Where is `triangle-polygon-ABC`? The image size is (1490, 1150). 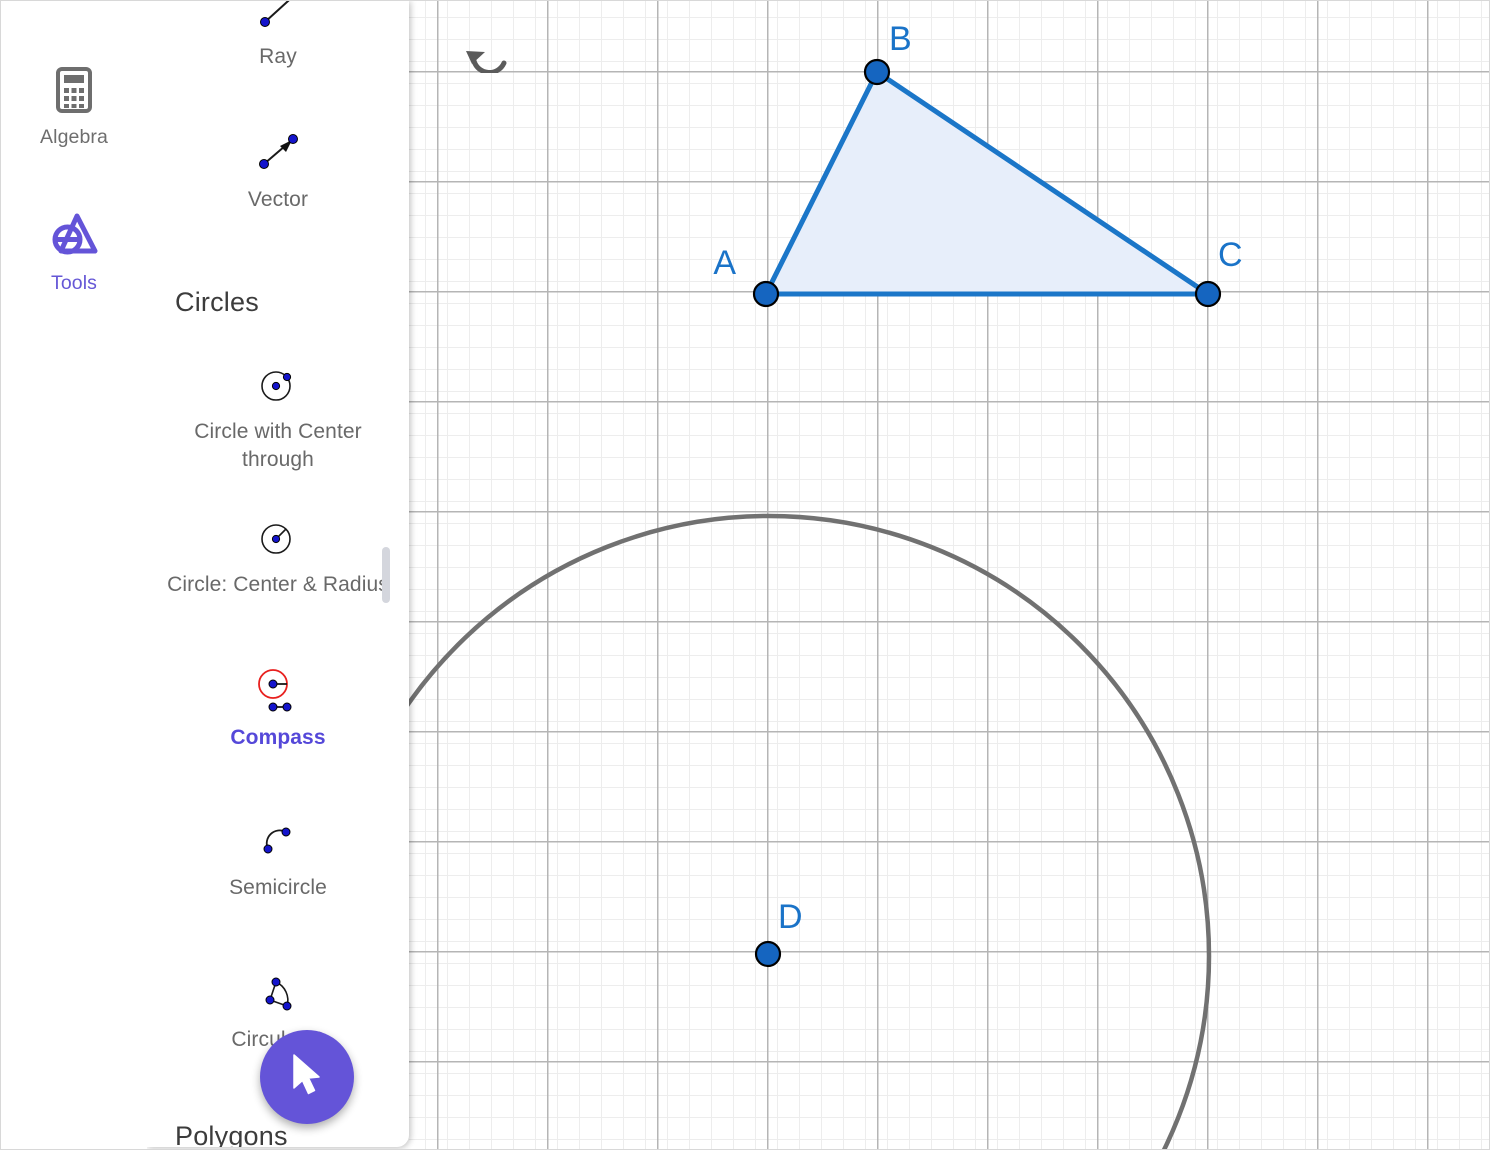
triangle-polygon-ABC is located at coordinates (987, 183).